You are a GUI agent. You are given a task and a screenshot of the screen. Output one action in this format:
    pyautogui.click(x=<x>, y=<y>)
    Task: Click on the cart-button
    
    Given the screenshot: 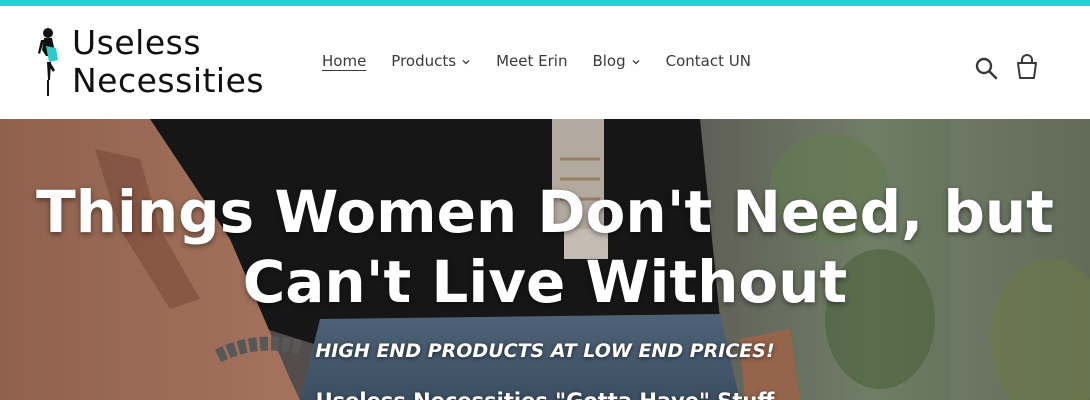 What is the action you would take?
    pyautogui.click(x=1027, y=67)
    